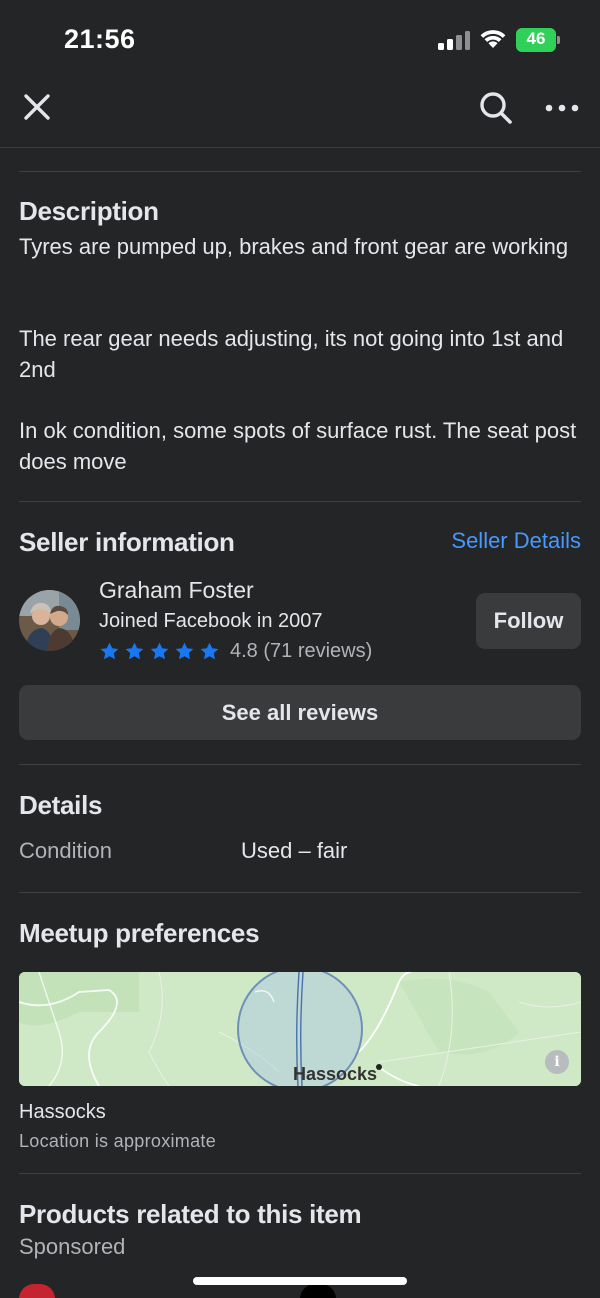 The height and width of the screenshot is (1298, 600). What do you see at coordinates (300, 40) in the screenshot?
I see `status-bar: 21:56 46` at bounding box center [300, 40].